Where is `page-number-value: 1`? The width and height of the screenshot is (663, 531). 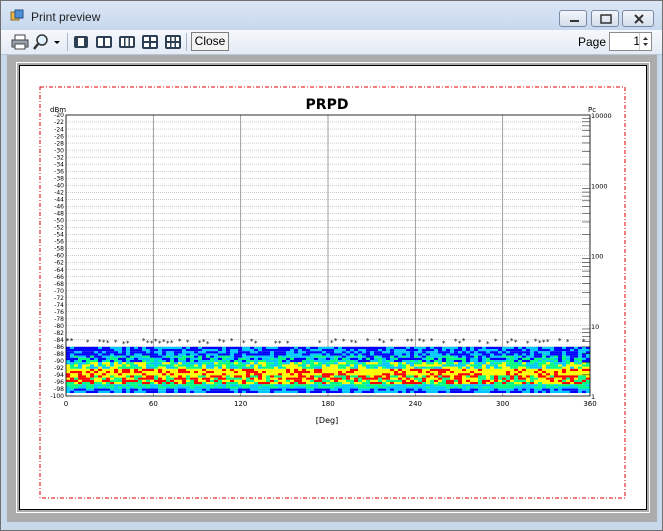
page-number-value: 1 is located at coordinates (625, 41).